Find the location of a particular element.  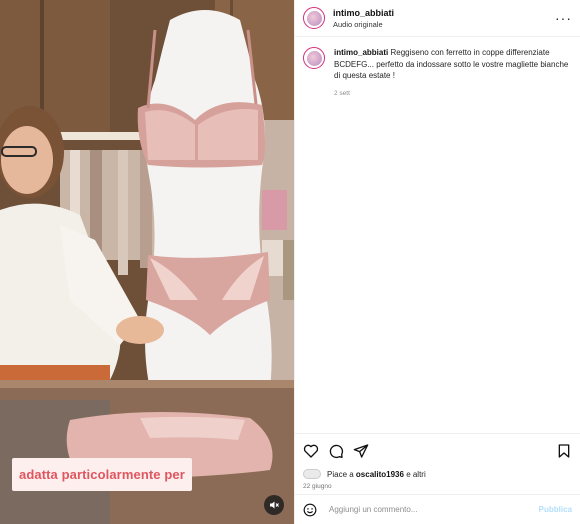

publish-button: Pubblica is located at coordinates (555, 509).